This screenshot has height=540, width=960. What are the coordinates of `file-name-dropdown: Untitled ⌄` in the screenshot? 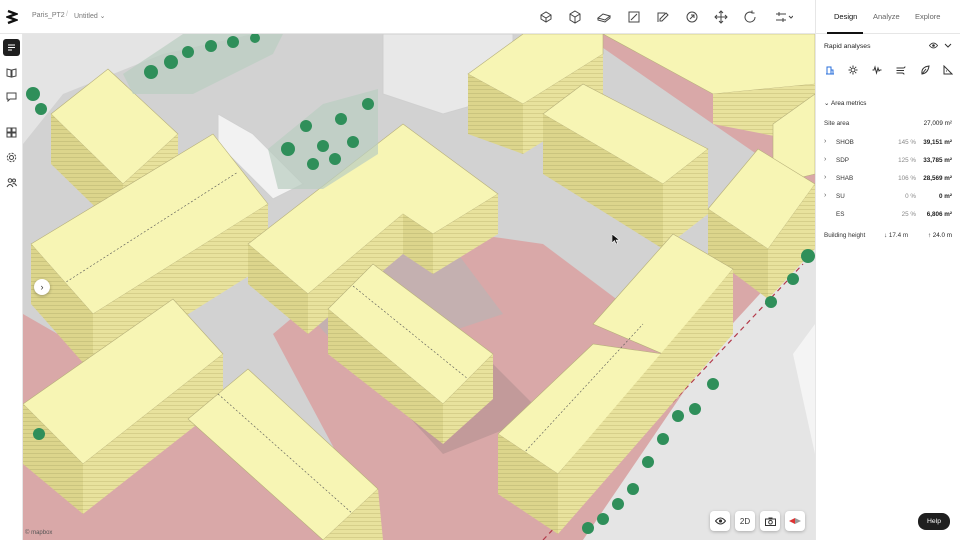 It's located at (90, 16).